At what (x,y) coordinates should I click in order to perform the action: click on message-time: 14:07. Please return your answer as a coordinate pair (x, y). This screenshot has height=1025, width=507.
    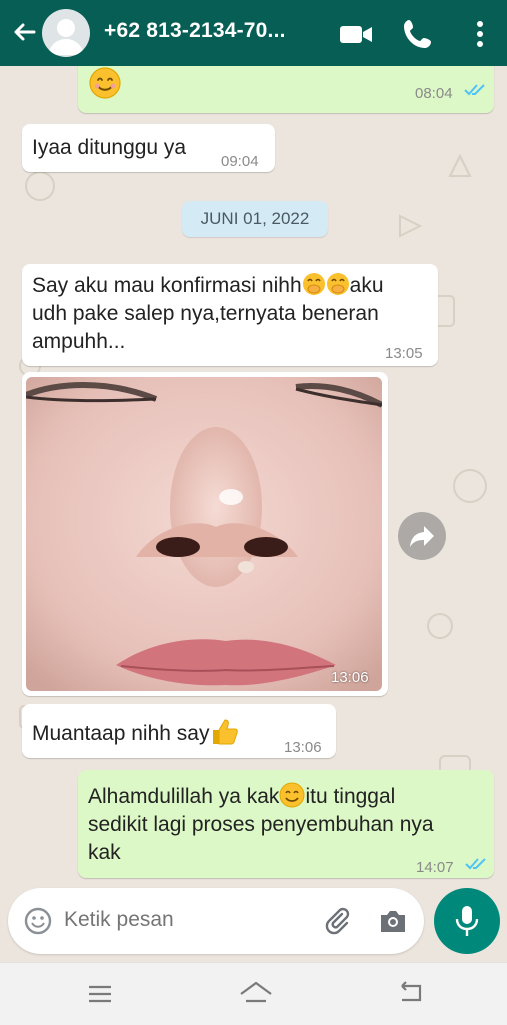
    Looking at the image, I should click on (435, 867).